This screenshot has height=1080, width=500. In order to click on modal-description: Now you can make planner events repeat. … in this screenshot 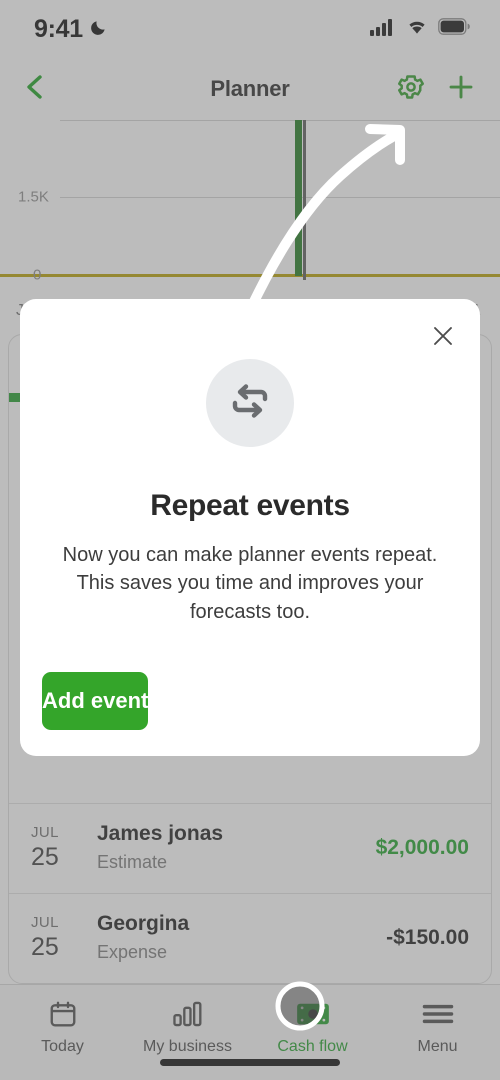, I will do `click(250, 583)`.